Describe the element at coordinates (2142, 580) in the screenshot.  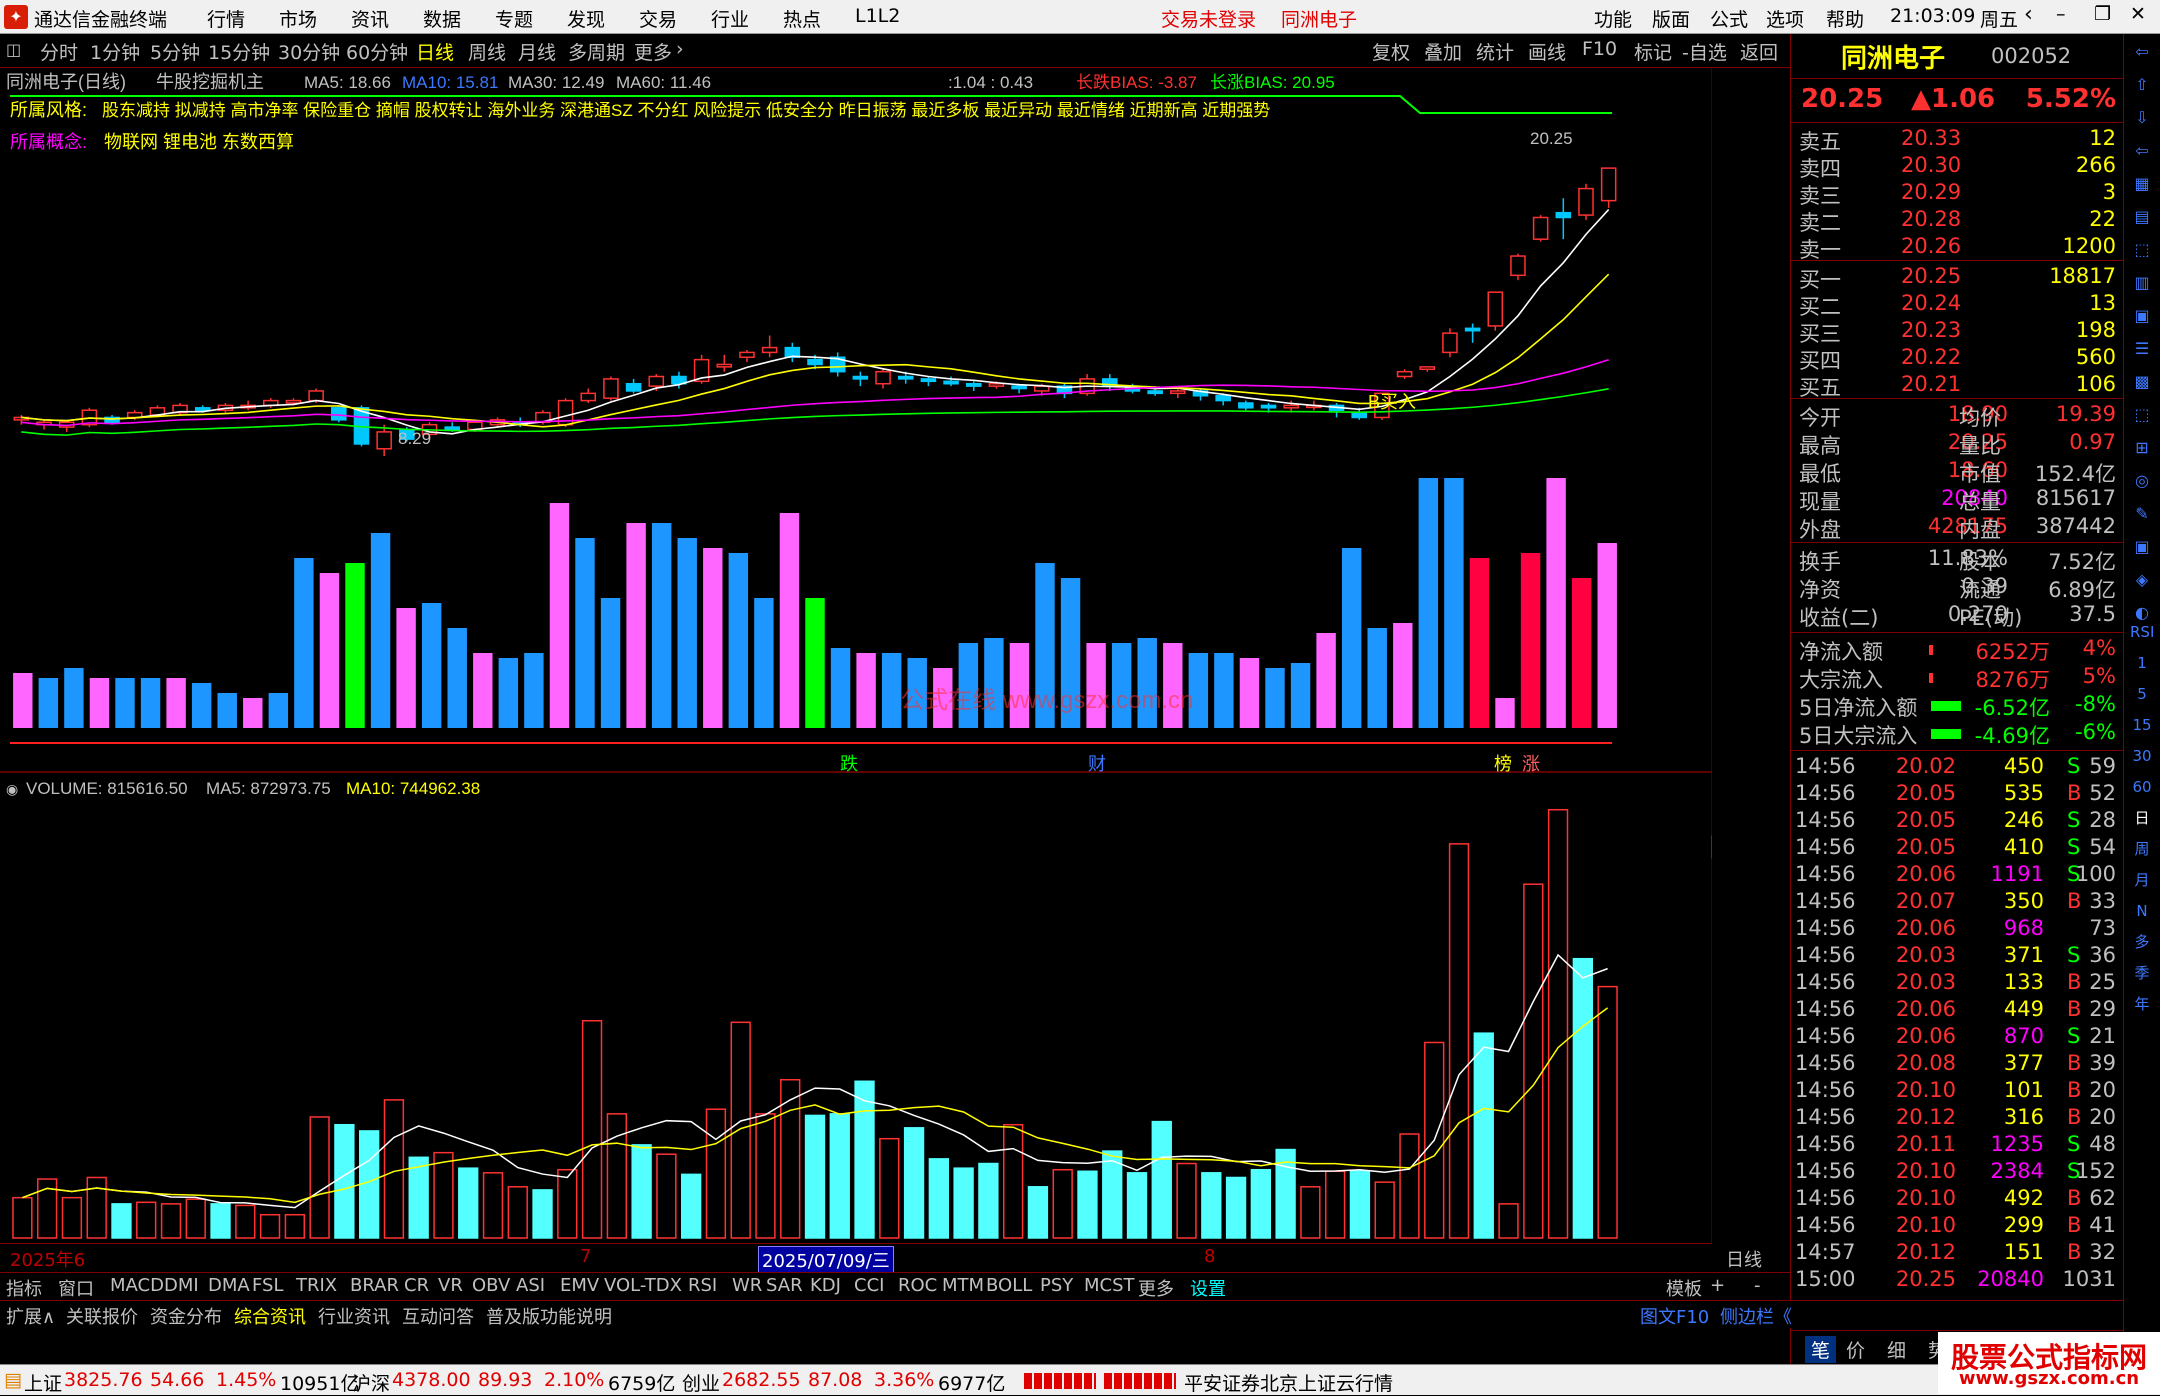
I see `sidebar-diamond-icon: ◈` at that location.